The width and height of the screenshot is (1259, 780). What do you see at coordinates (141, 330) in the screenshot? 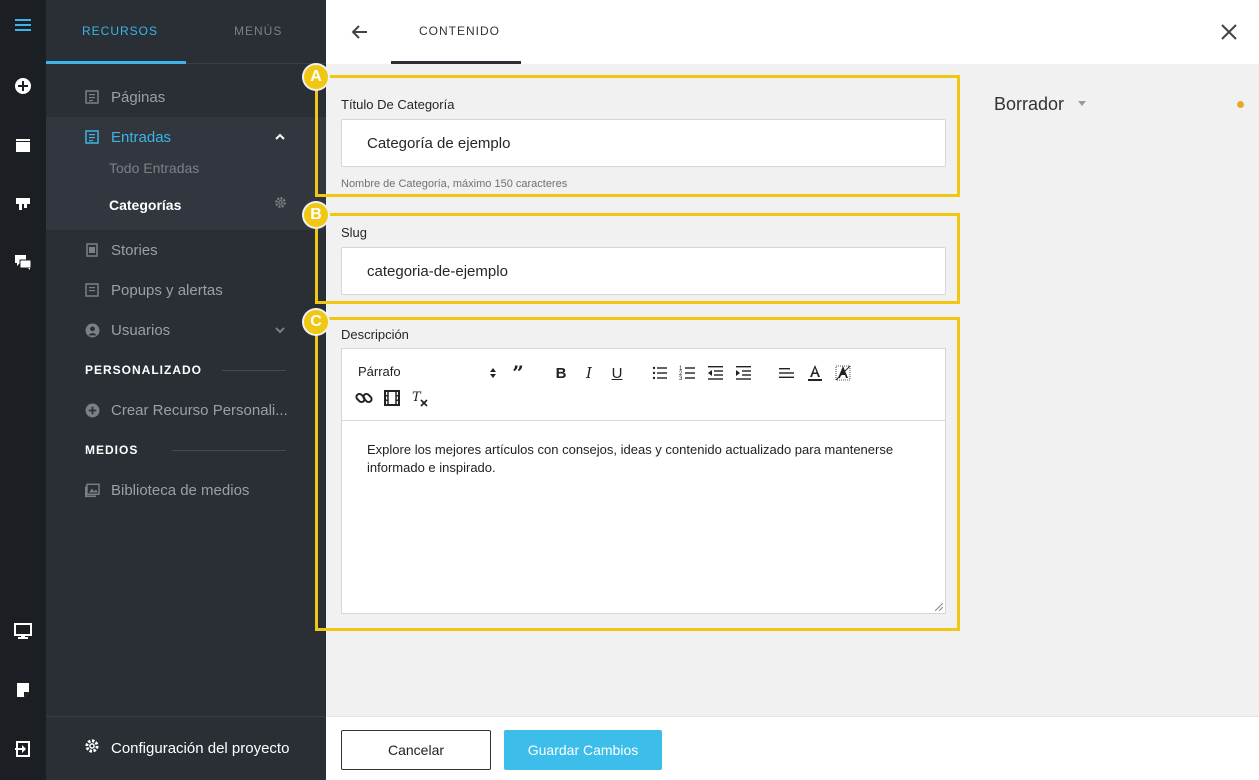
I see `sidebar-item-label: Usuarios` at bounding box center [141, 330].